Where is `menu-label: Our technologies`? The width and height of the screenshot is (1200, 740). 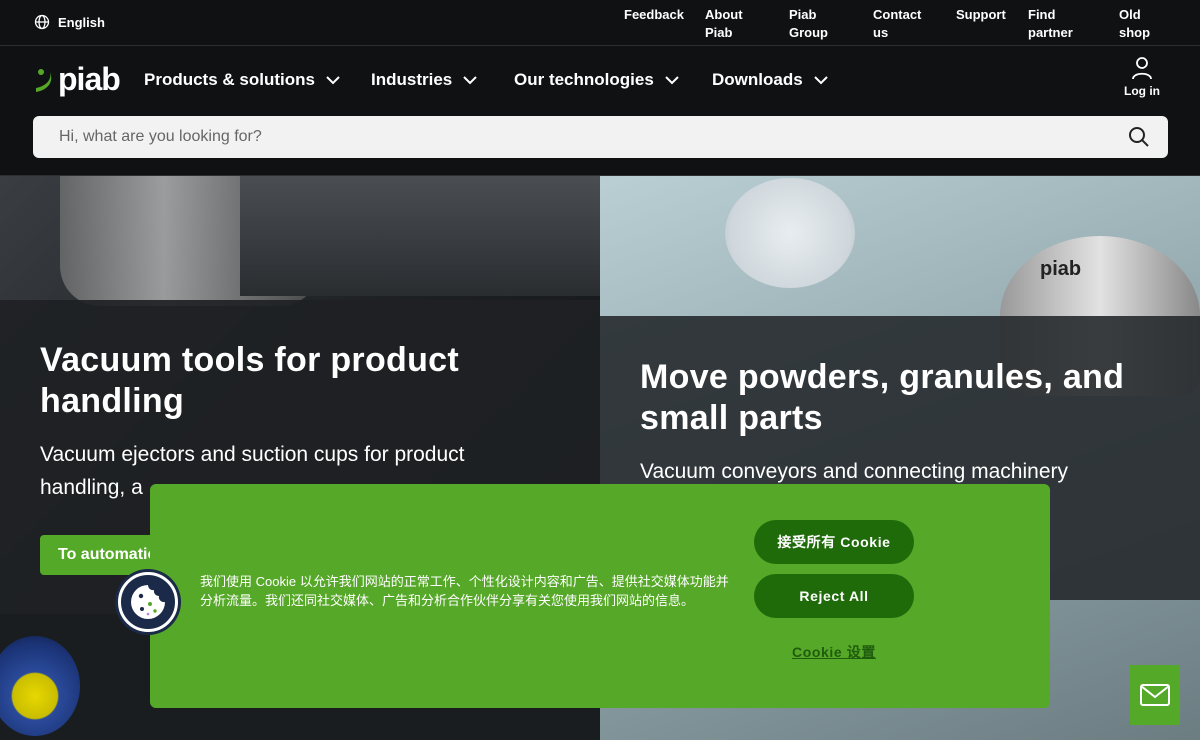
menu-label: Our technologies is located at coordinates (584, 79).